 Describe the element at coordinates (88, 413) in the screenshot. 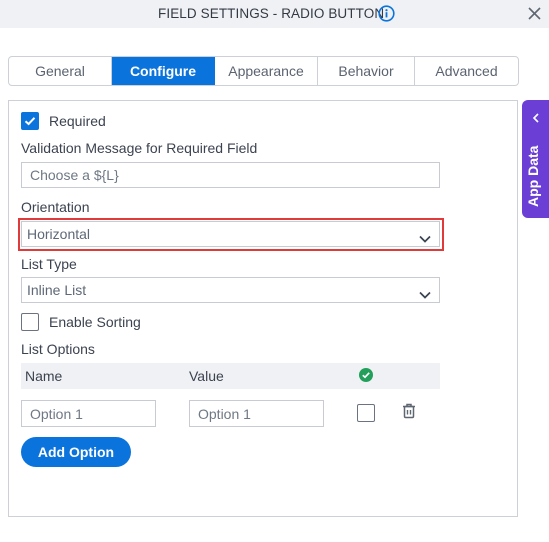

I see `option-name-input: Option 1` at that location.